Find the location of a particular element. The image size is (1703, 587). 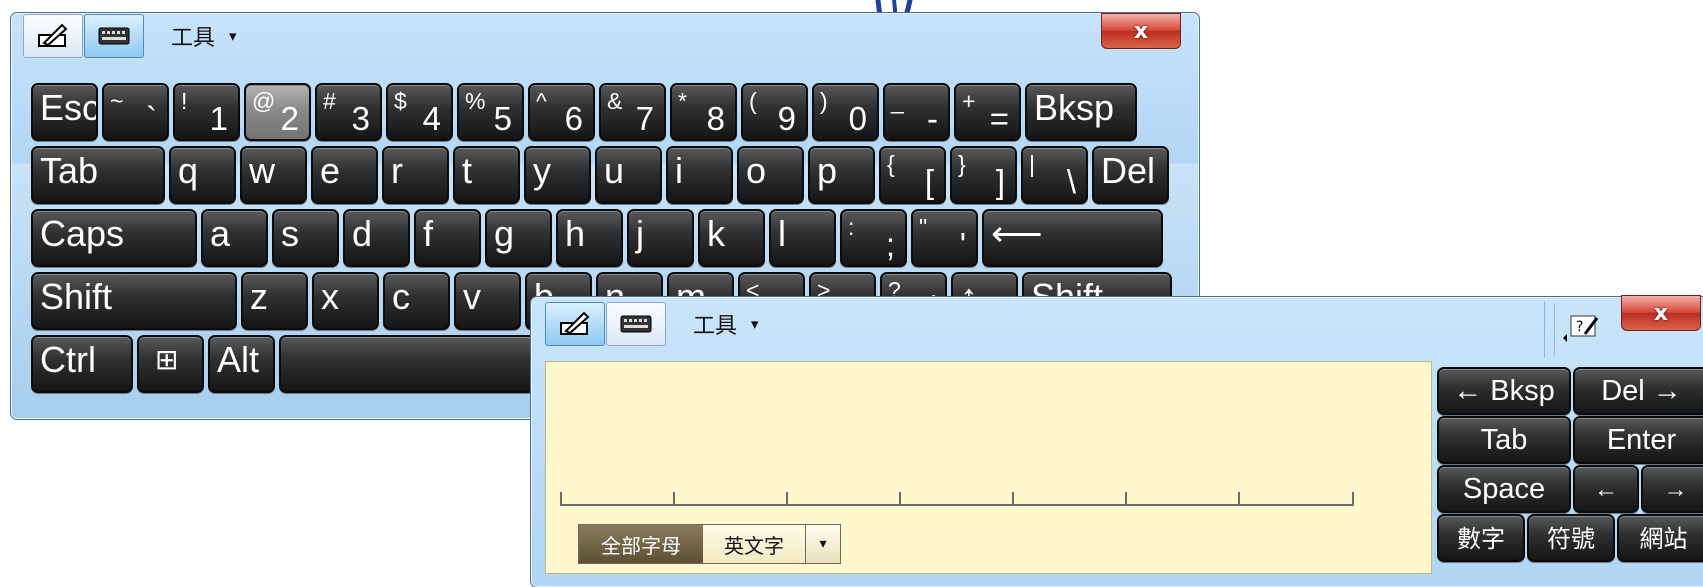

shift-symbol: @ is located at coordinates (264, 101).